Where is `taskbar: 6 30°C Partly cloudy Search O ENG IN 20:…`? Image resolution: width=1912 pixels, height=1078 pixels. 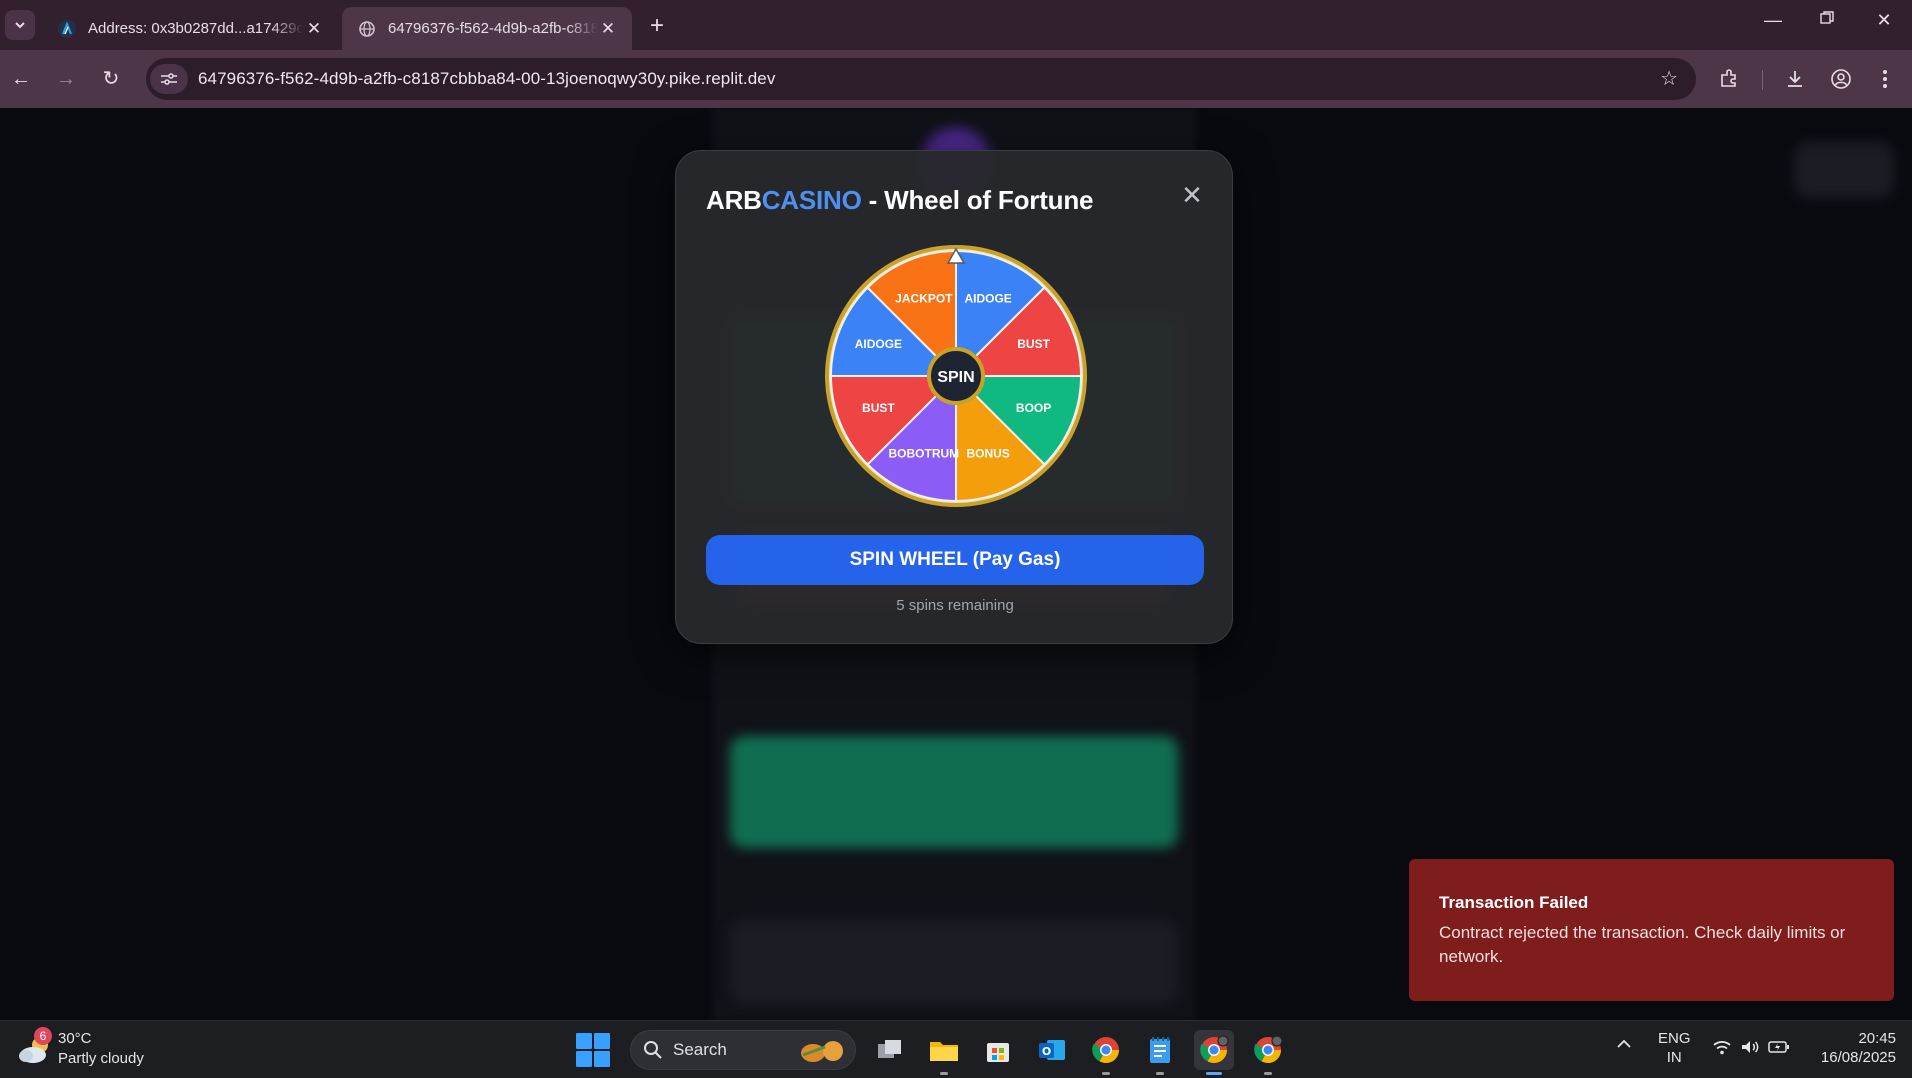
taskbar: 6 30°C Partly cloudy Search O ENG IN 20:… is located at coordinates (956, 1049).